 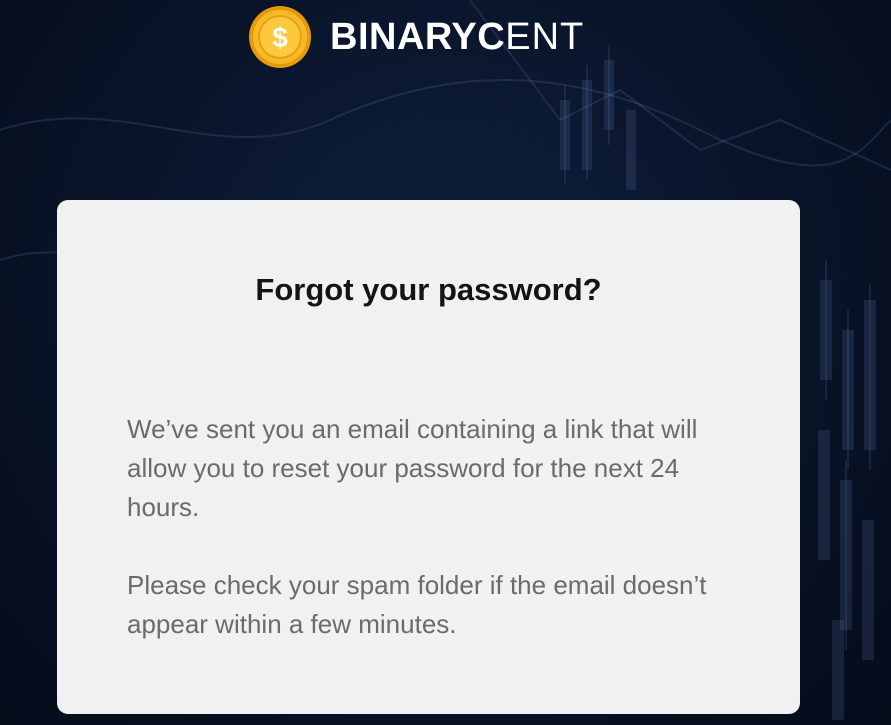 I want to click on dollar-coin-icon: $, so click(x=280, y=37).